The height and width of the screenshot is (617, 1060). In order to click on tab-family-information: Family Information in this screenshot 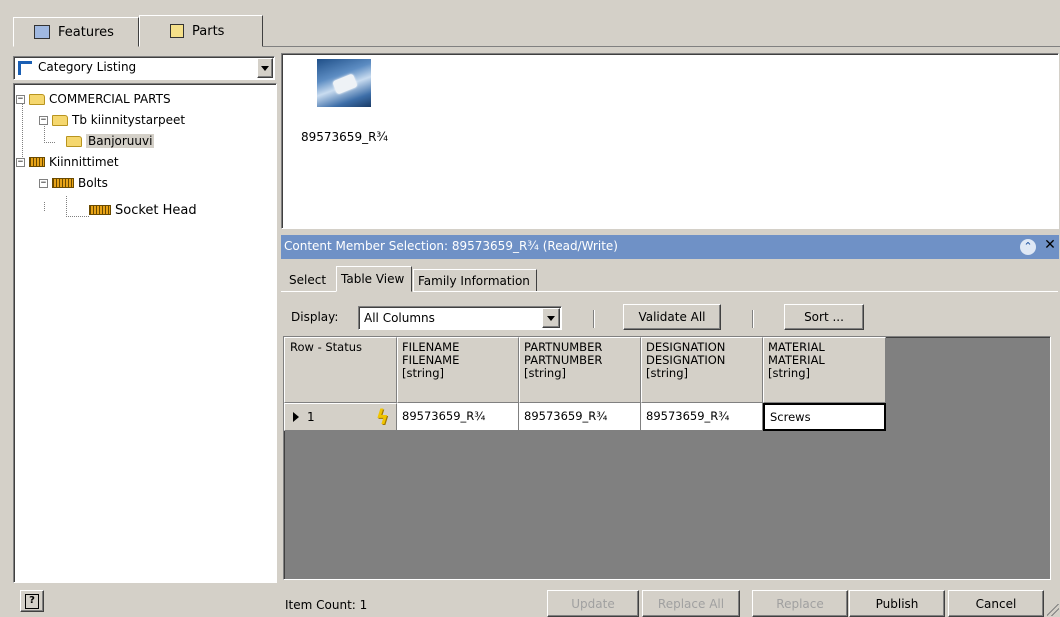, I will do `click(475, 280)`.